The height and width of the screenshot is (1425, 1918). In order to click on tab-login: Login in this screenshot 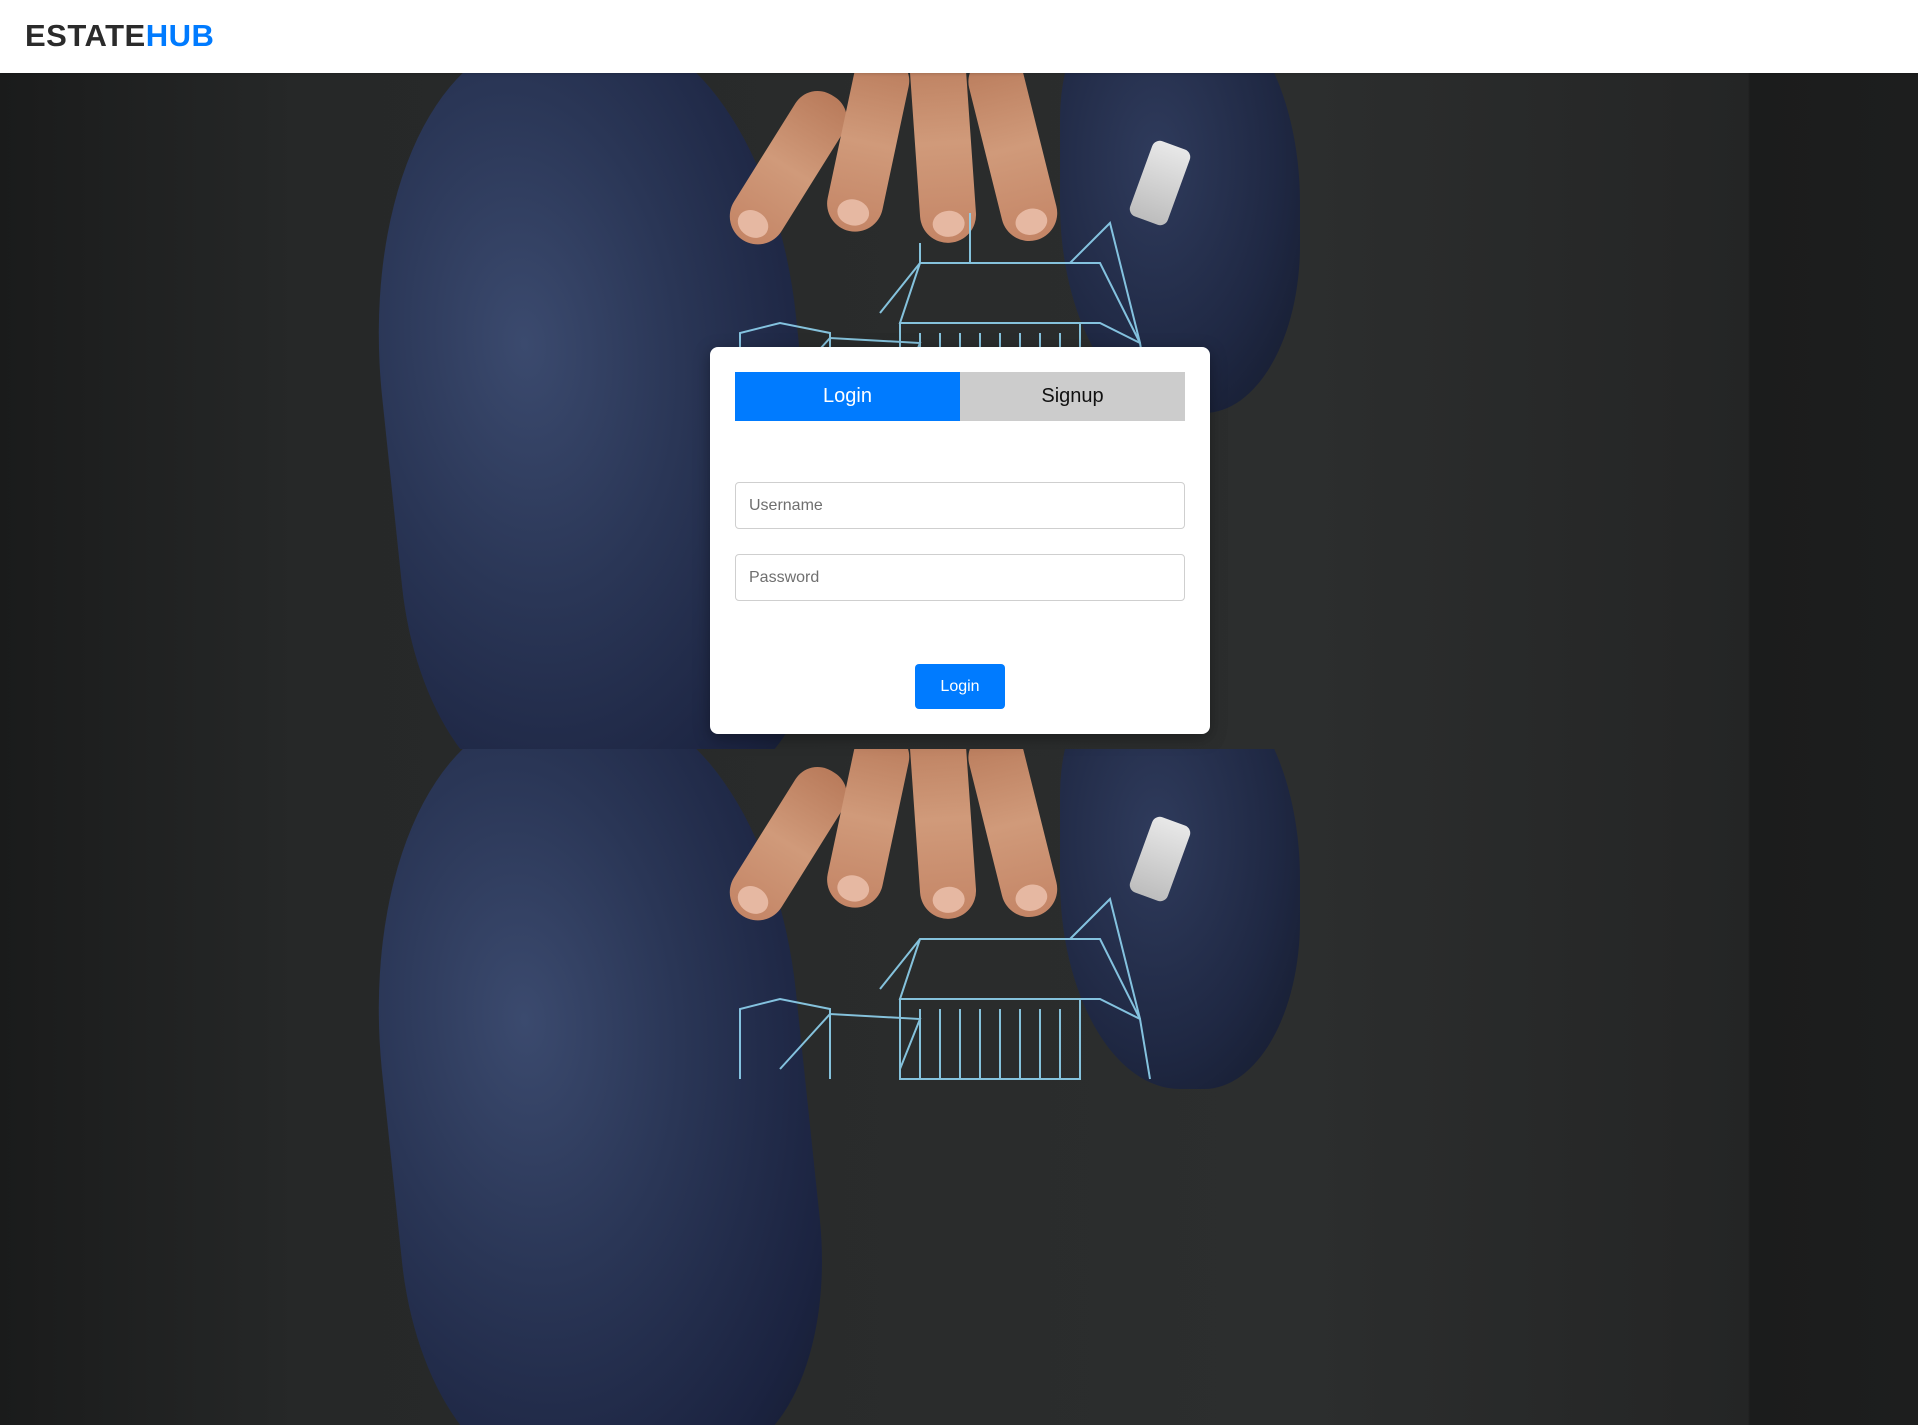, I will do `click(847, 396)`.